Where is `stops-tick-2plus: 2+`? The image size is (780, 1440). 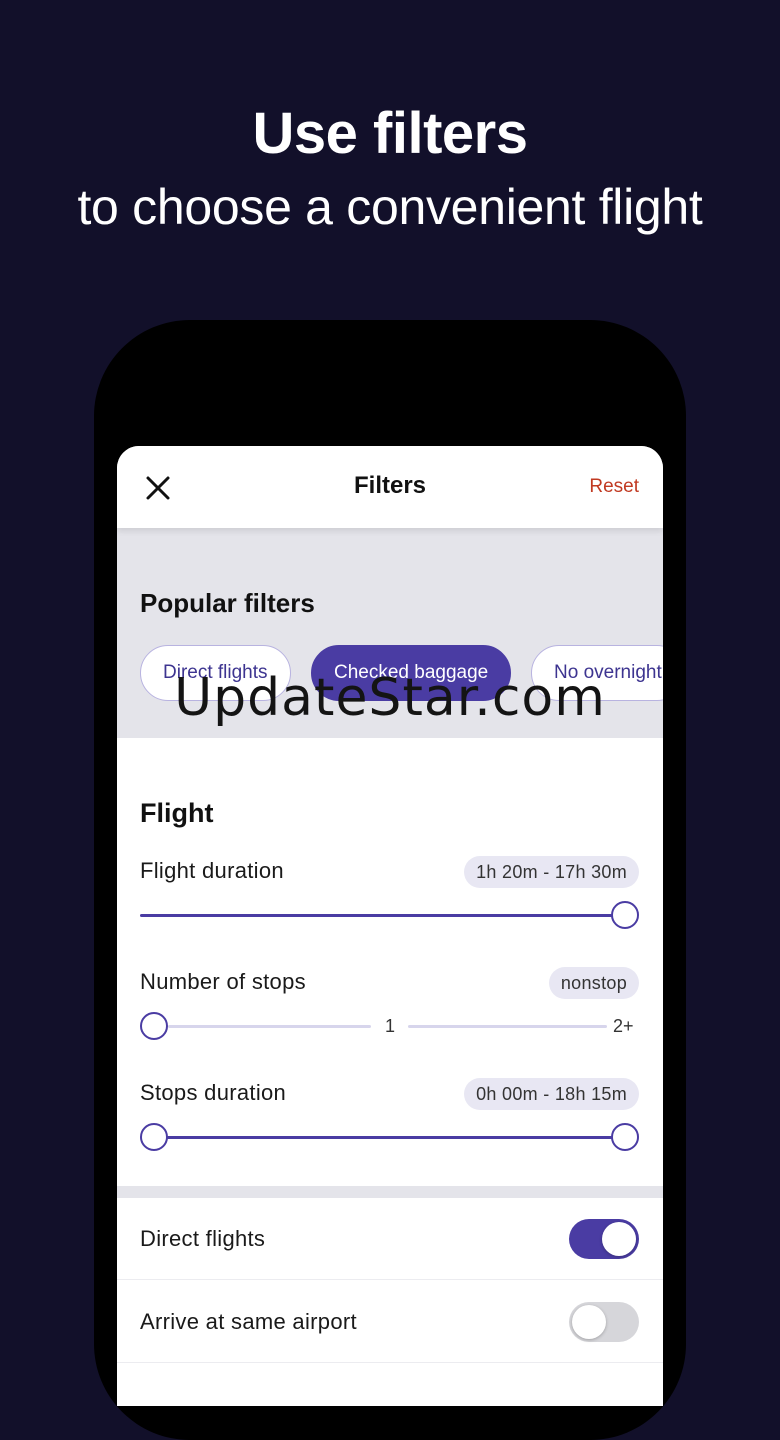
stops-tick-2plus: 2+ is located at coordinates (623, 1026).